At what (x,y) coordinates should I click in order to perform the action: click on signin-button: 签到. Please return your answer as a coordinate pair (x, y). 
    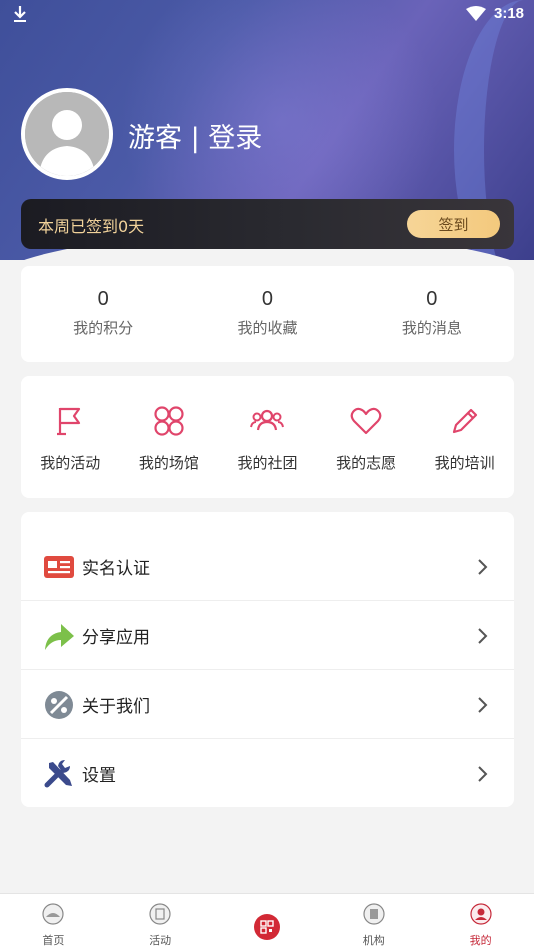
    Looking at the image, I should click on (453, 224).